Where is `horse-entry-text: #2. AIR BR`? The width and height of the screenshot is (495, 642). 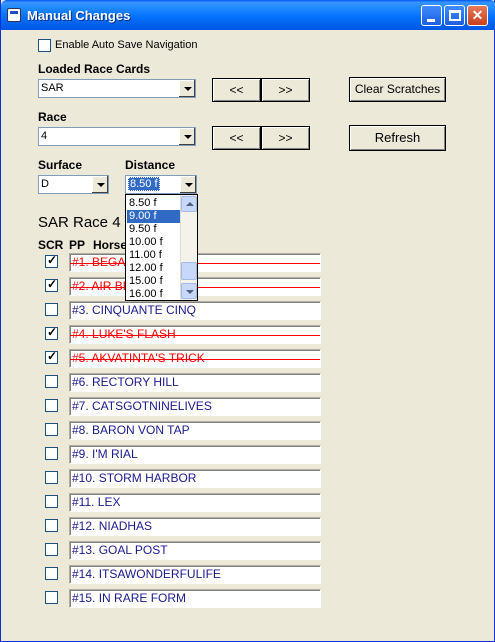
horse-entry-text: #2. AIR BR is located at coordinates (102, 286).